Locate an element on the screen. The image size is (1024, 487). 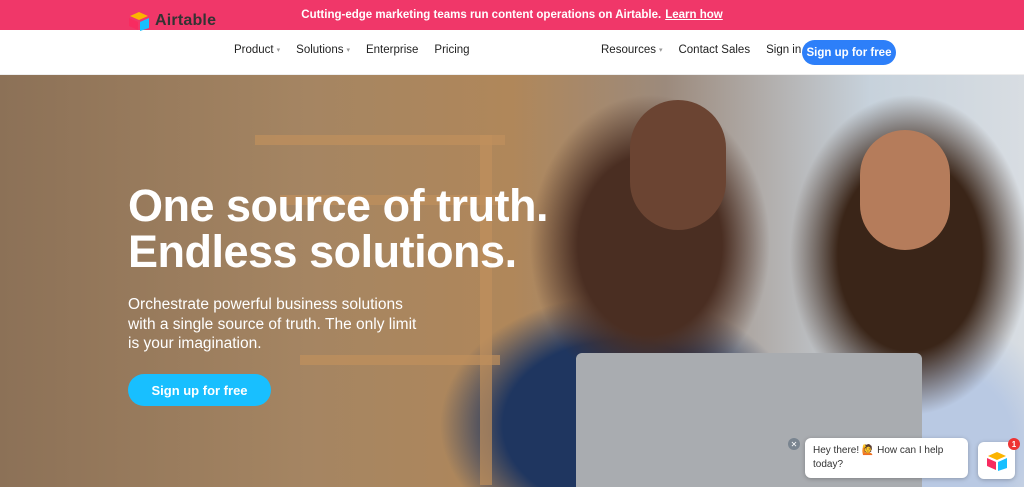
nav-item-resources: Resources ▾ is located at coordinates (631, 50).